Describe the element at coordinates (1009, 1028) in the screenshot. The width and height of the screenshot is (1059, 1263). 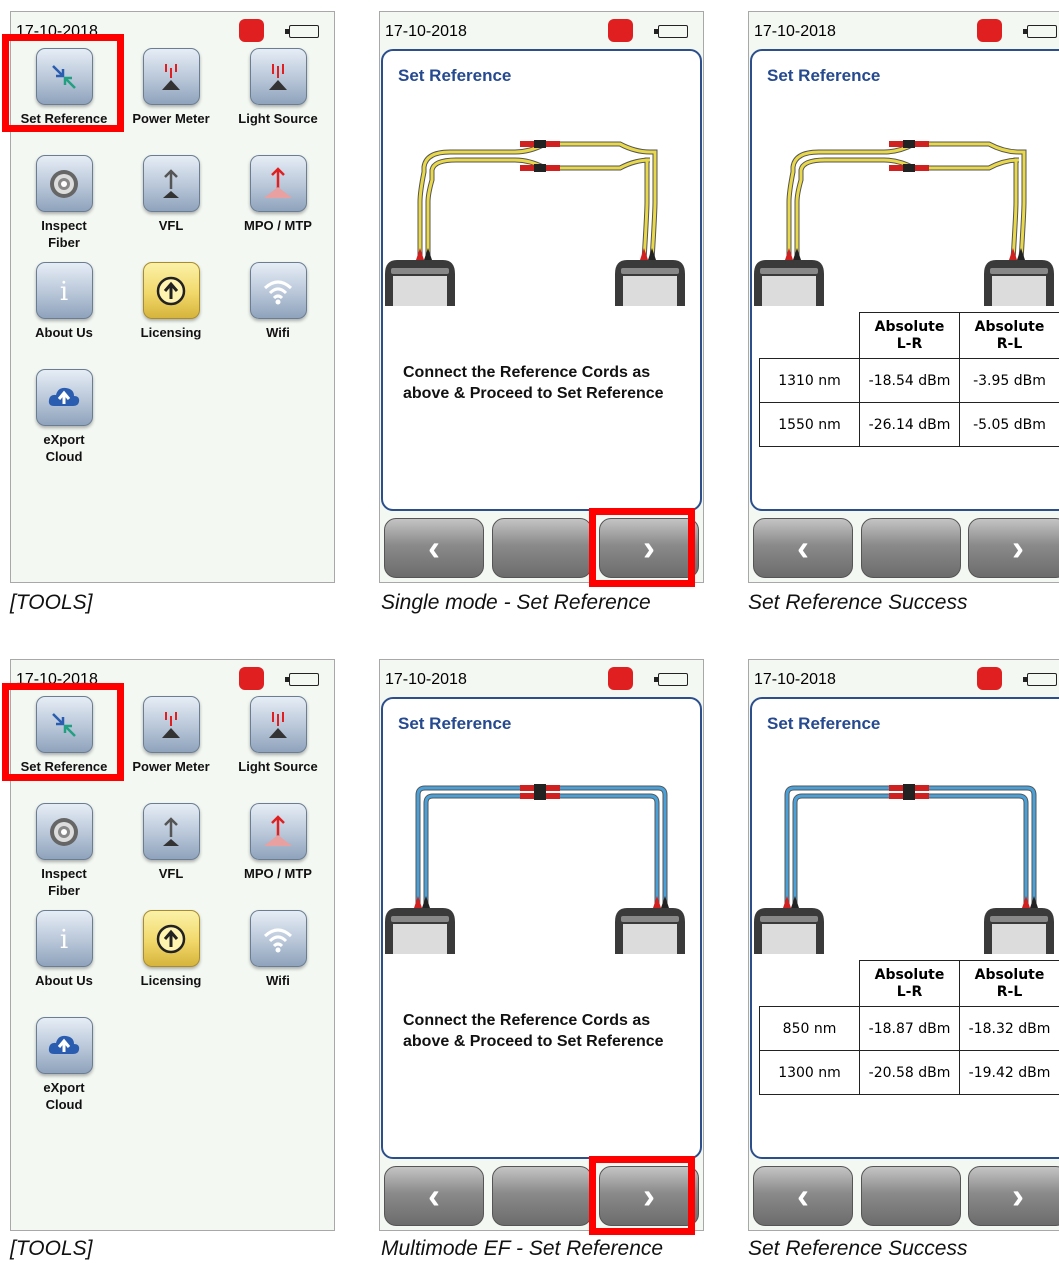
I see `rl-value-cell: -18.32 dBm` at that location.